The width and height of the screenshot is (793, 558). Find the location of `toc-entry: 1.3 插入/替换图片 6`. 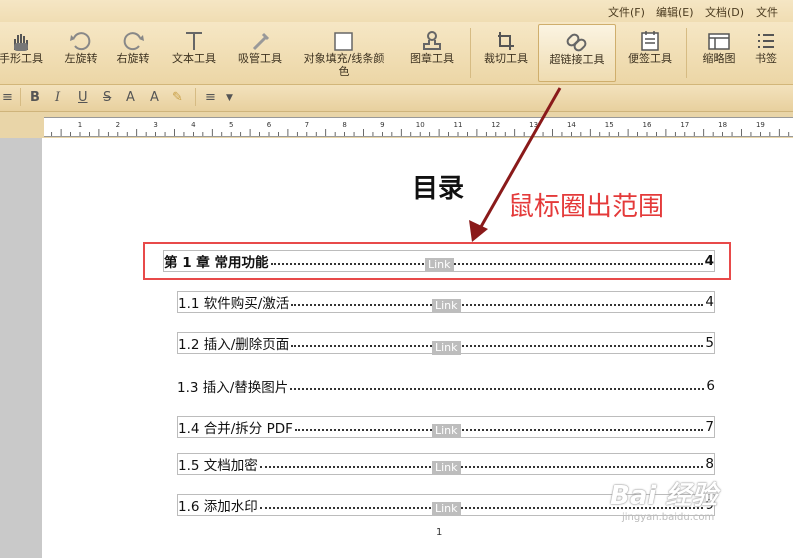

toc-entry: 1.3 插入/替换图片 6 is located at coordinates (446, 386).